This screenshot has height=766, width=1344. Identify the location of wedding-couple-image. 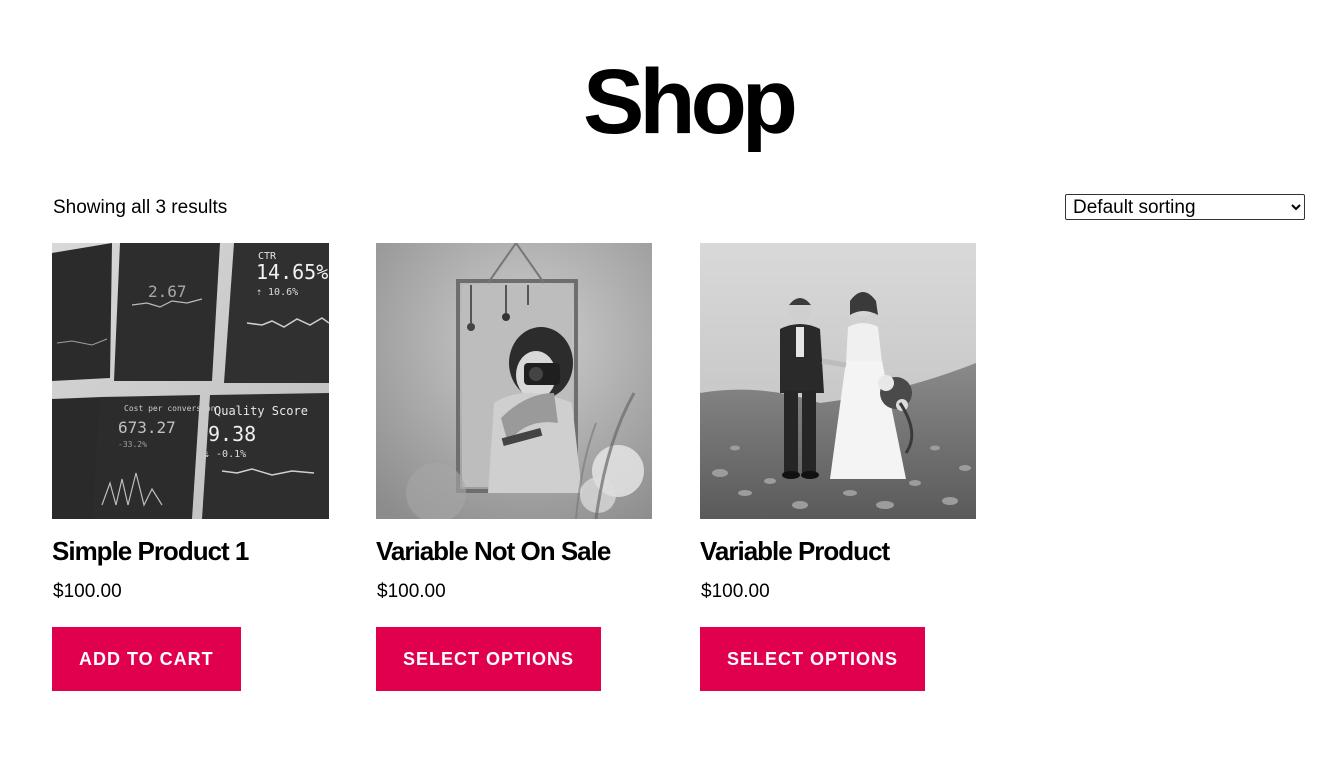
(838, 381).